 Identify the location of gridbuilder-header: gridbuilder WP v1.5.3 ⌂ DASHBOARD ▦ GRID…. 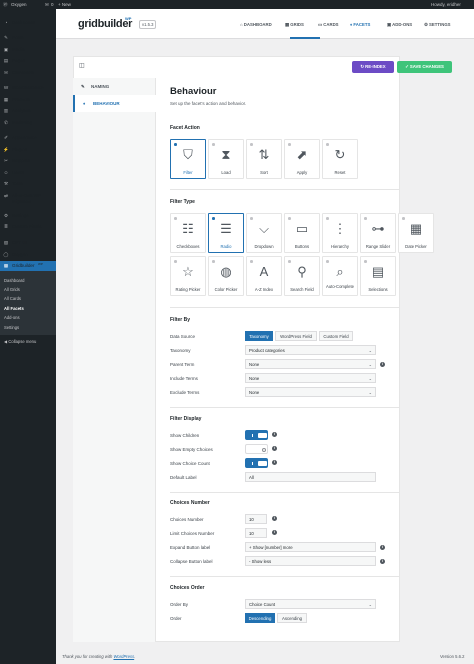
(265, 24).